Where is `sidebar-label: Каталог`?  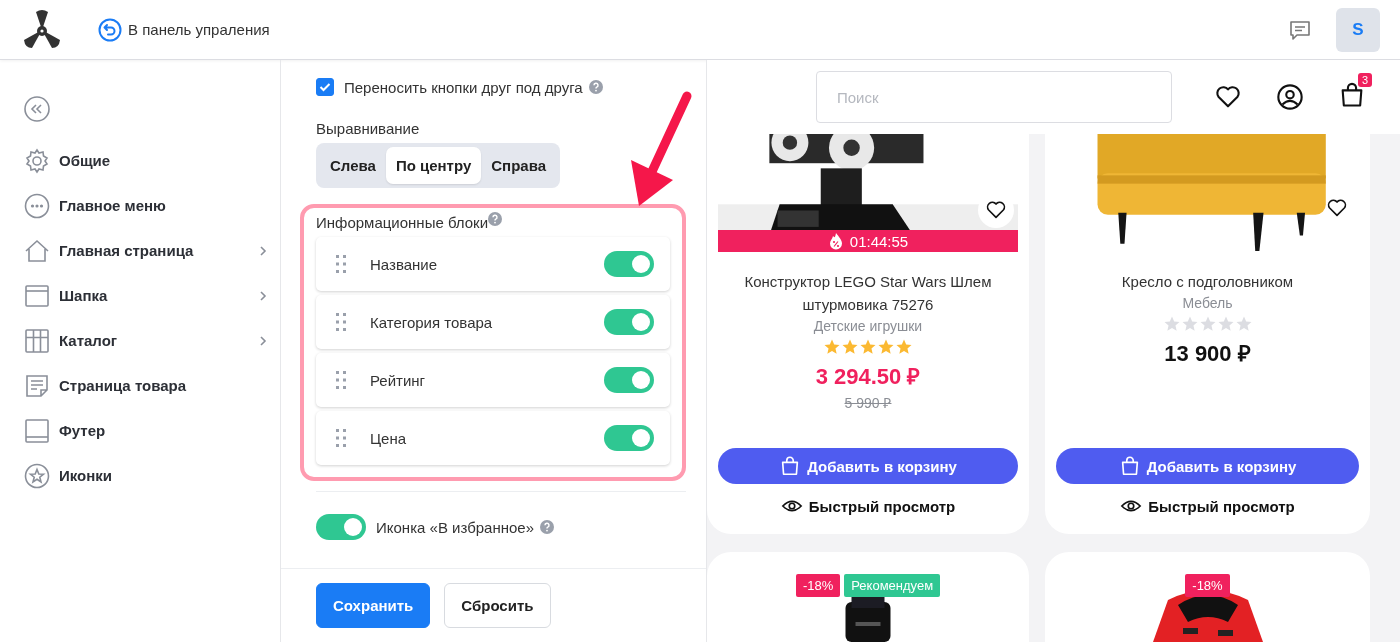
sidebar-label: Каталог is located at coordinates (158, 340).